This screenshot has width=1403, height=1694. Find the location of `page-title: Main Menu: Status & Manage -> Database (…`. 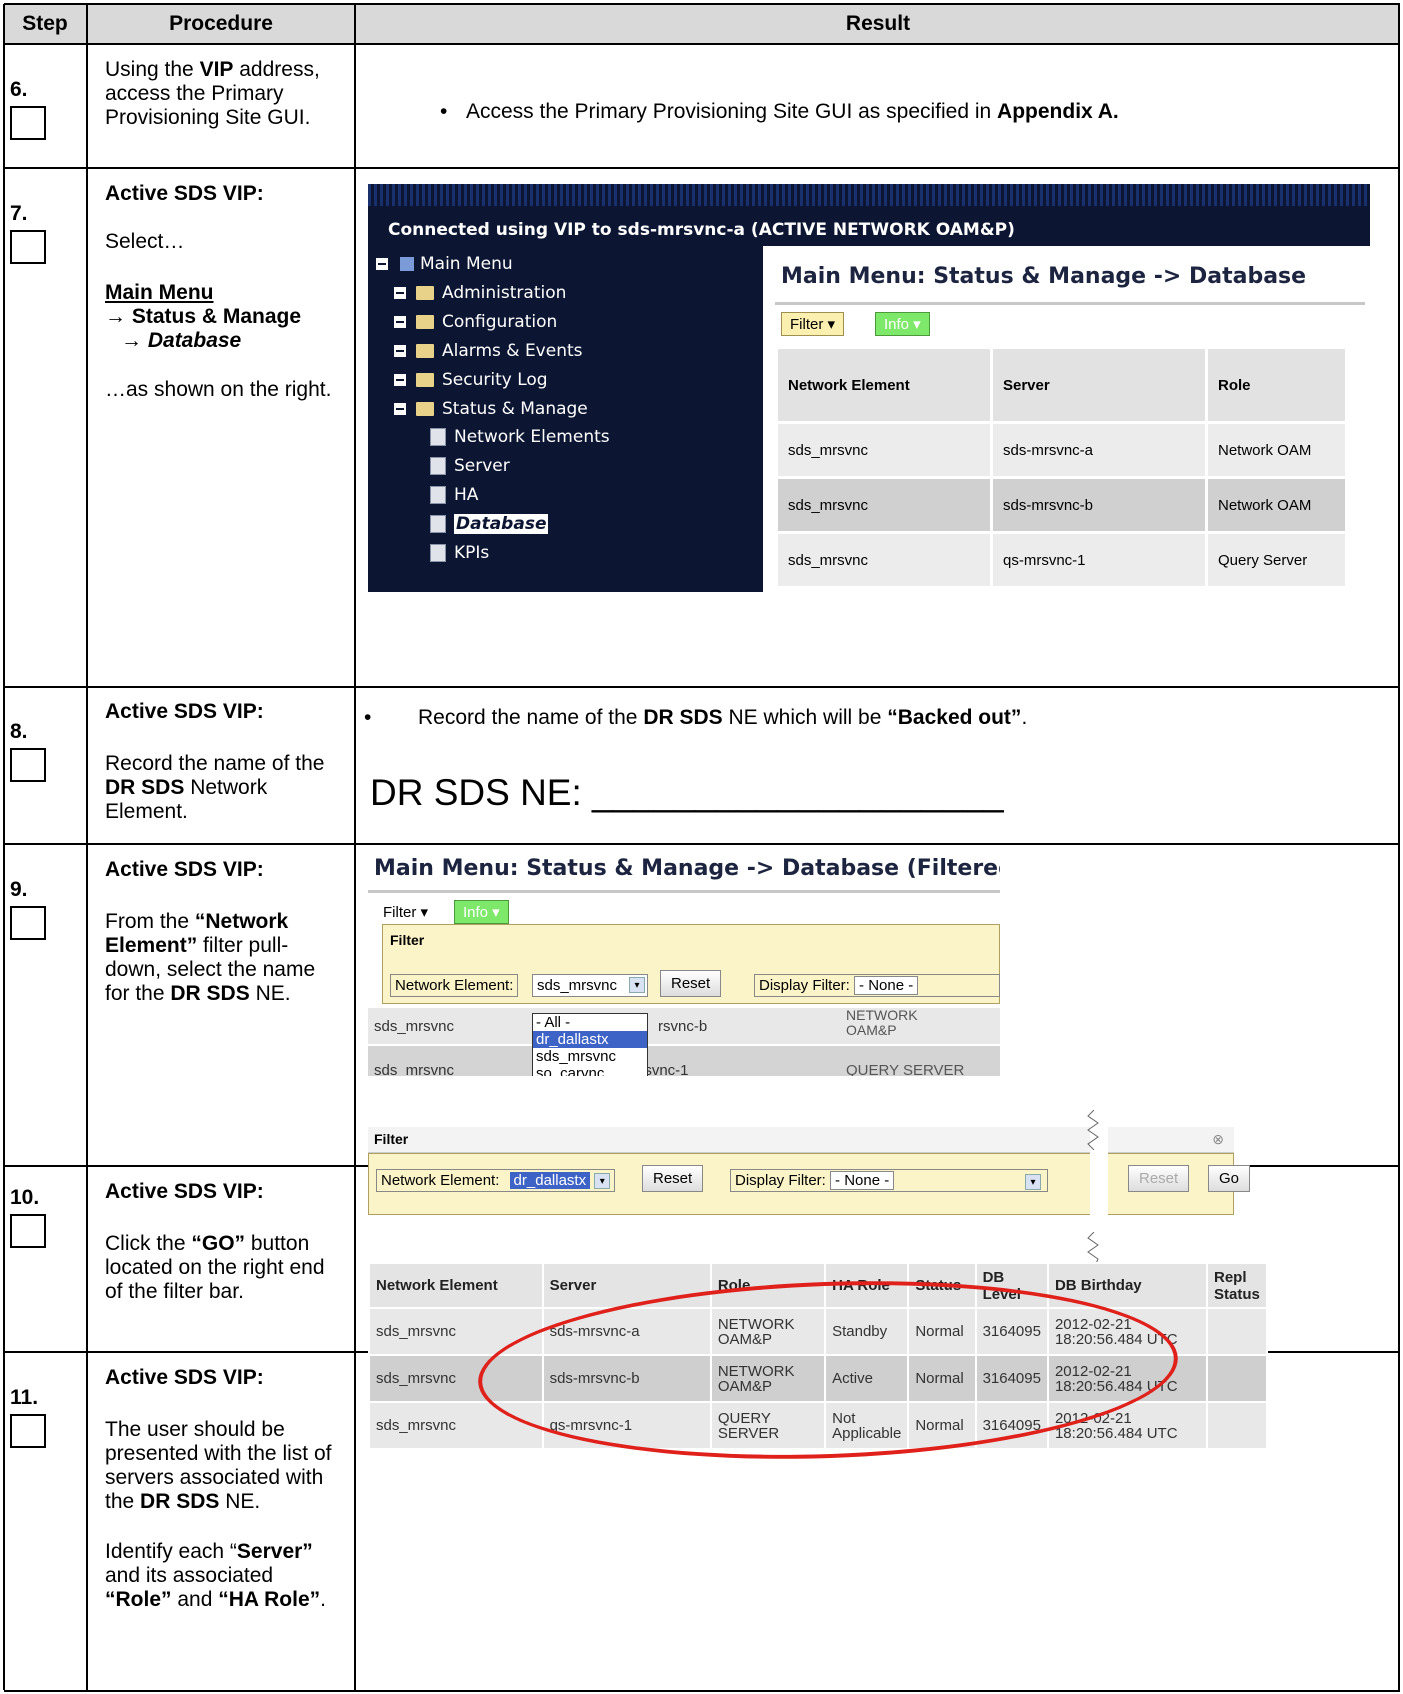

page-title: Main Menu: Status & Manage -> Database (… is located at coordinates (687, 868).